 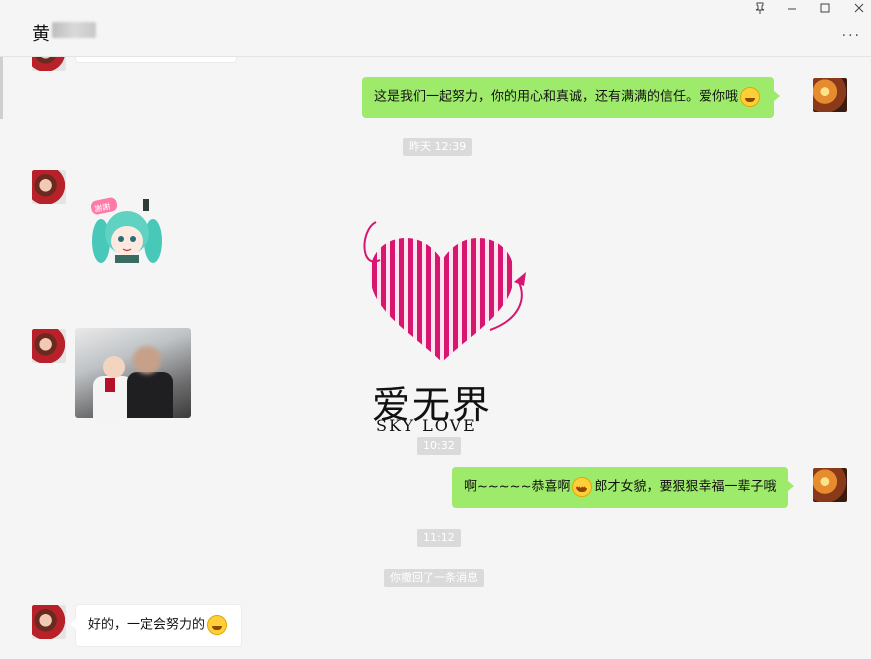 I want to click on contact-name: 黄, so click(x=41, y=34).